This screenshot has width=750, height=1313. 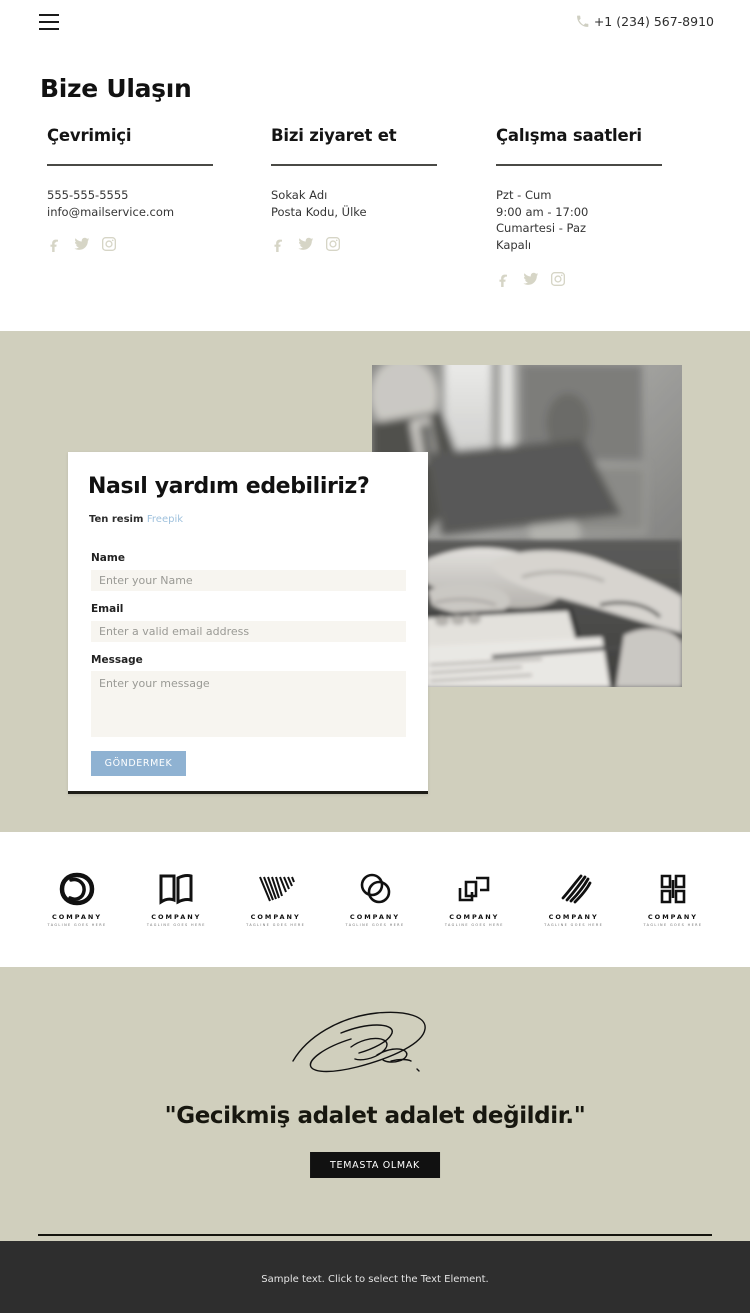 I want to click on signature-mark, so click(x=375, y=1048).